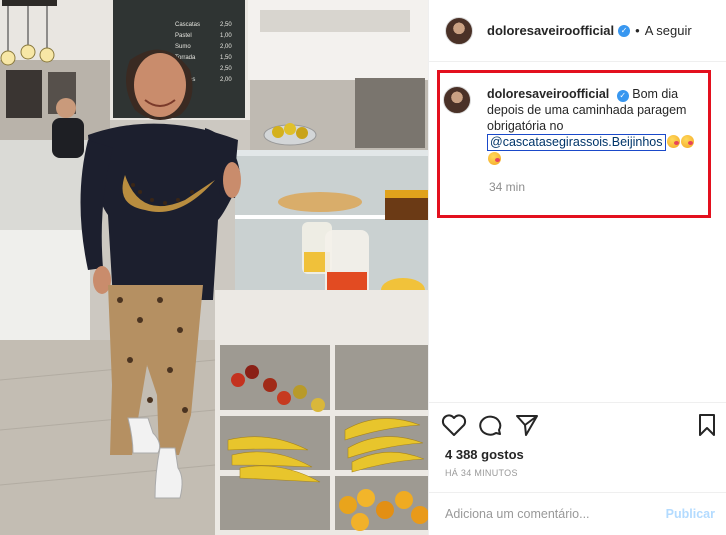 This screenshot has width=726, height=535. I want to click on post-header: doloresaveiroofficial ✓ • A seguir, so click(577, 31).